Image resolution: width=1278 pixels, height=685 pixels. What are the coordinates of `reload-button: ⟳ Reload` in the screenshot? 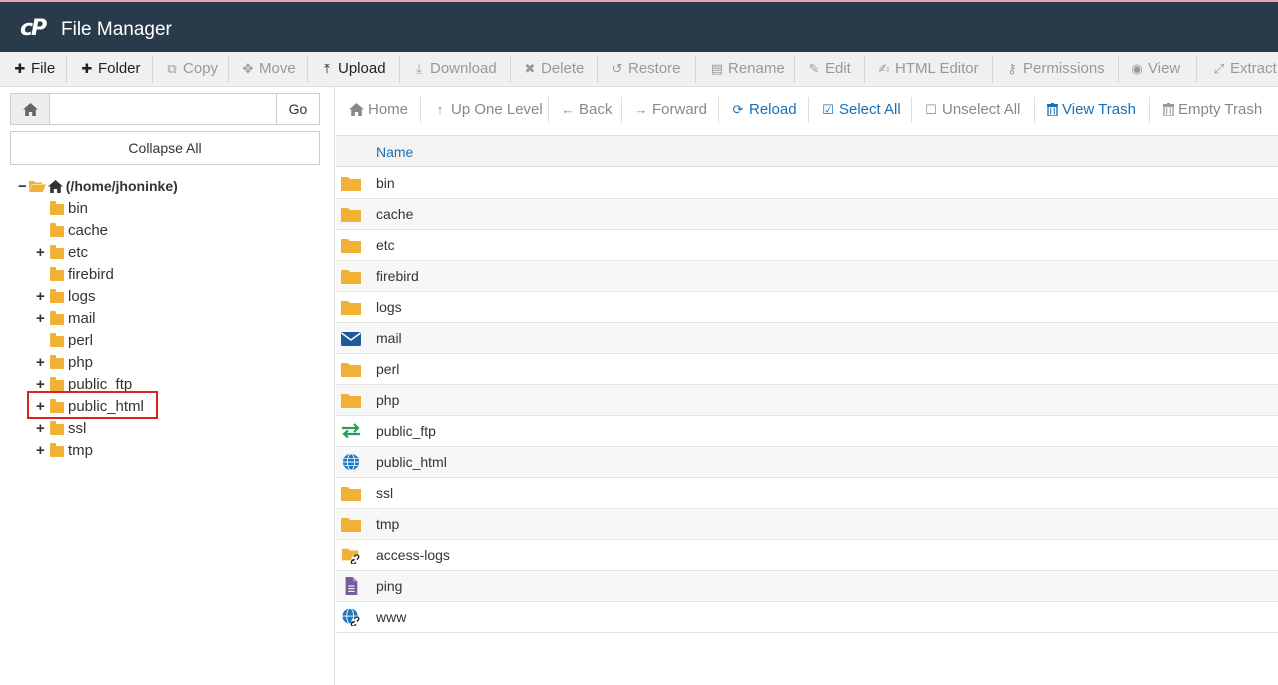 It's located at (764, 109).